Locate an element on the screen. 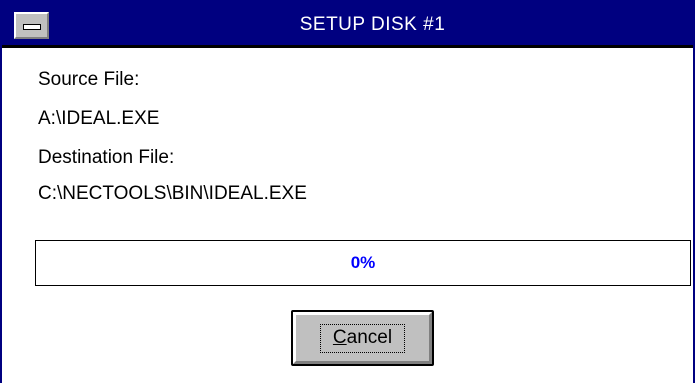  source-file-heading: Source File: is located at coordinates (89, 79).